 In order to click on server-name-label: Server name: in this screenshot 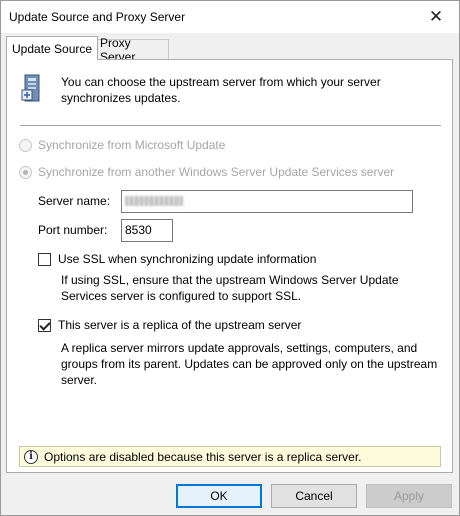, I will do `click(74, 201)`.